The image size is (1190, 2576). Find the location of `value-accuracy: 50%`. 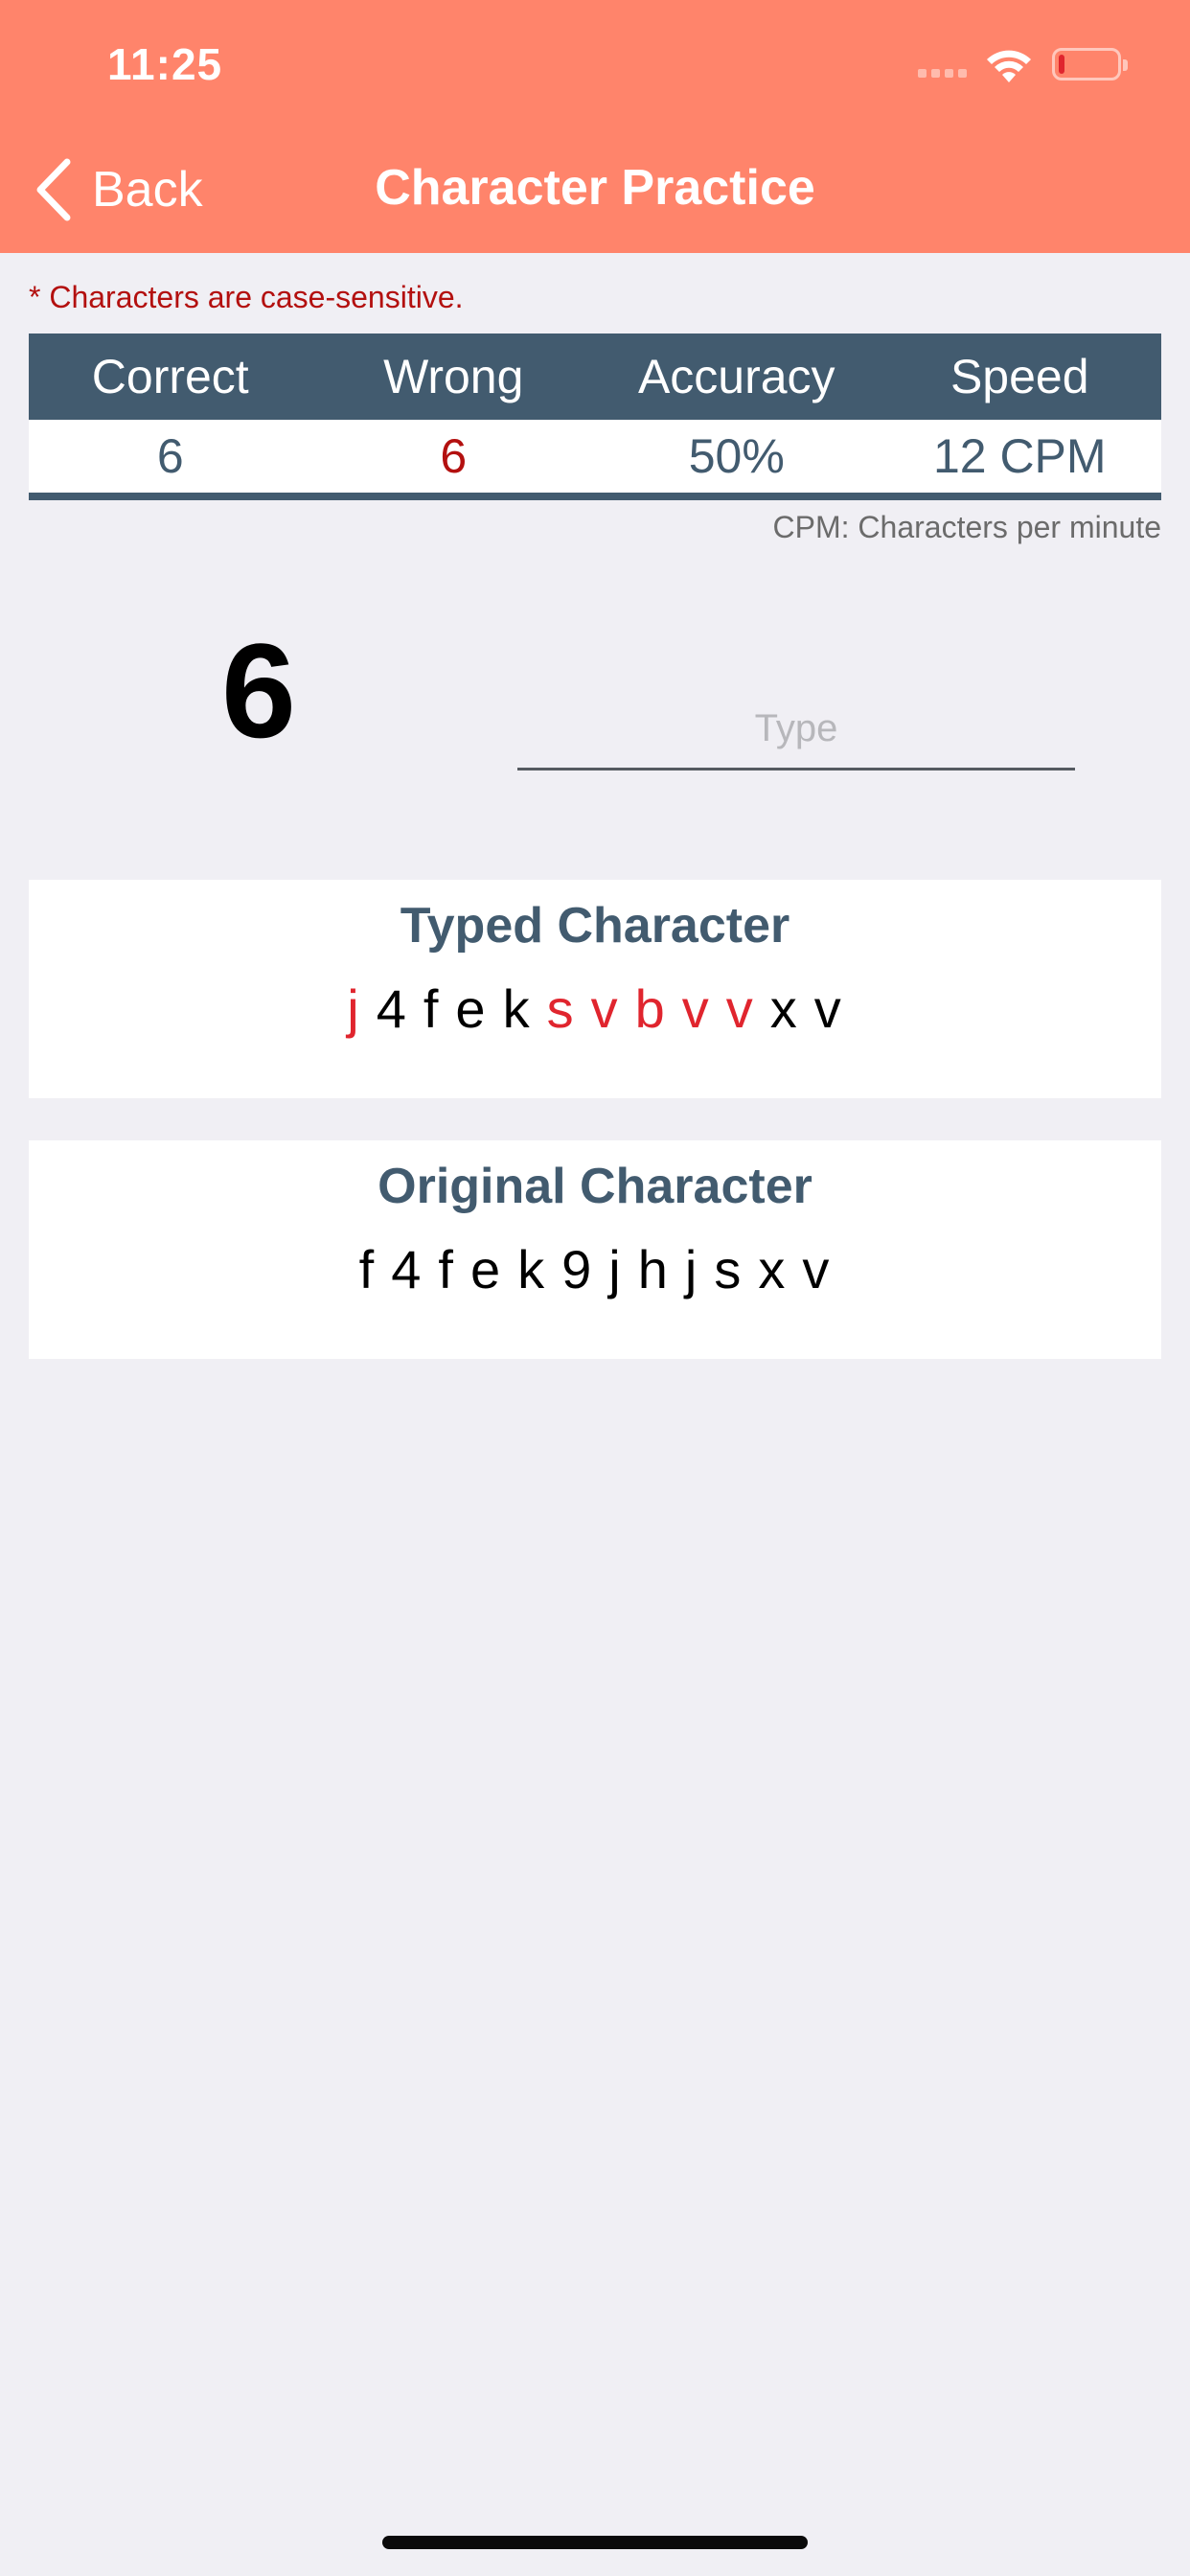

value-accuracy: 50% is located at coordinates (736, 456).